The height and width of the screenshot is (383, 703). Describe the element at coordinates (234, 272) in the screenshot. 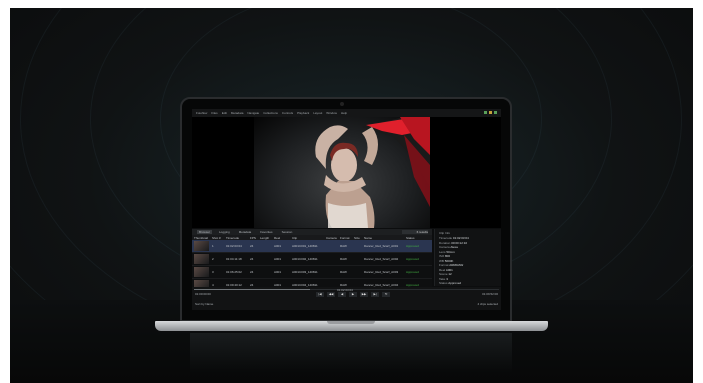

I see `cell-timecode: 01:06:25:02` at that location.